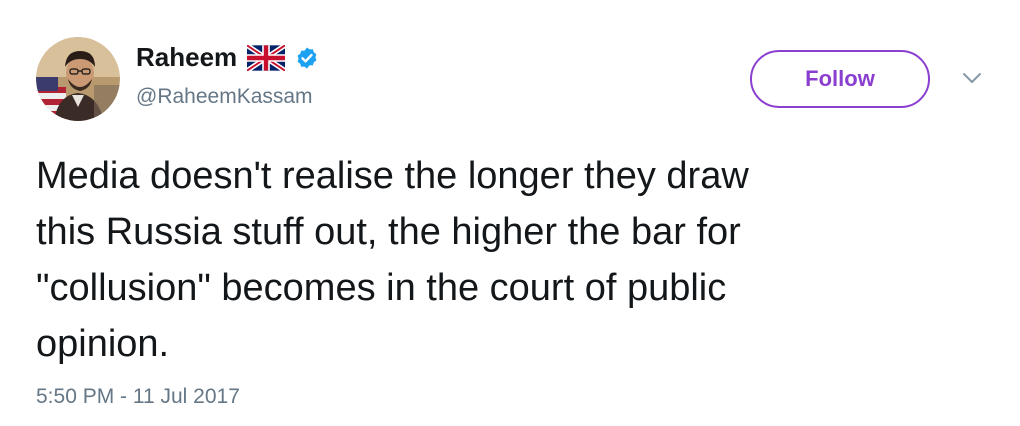 The height and width of the screenshot is (426, 1020). I want to click on chevron-down-icon, so click(972, 78).